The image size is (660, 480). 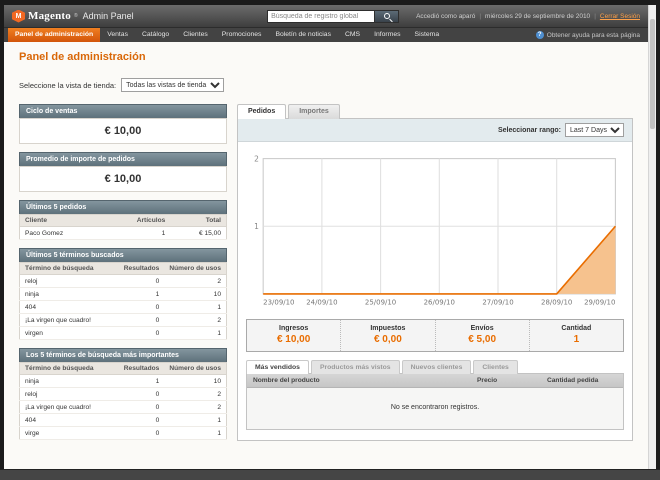 I want to click on page-title: Panel de administración, so click(x=82, y=57).